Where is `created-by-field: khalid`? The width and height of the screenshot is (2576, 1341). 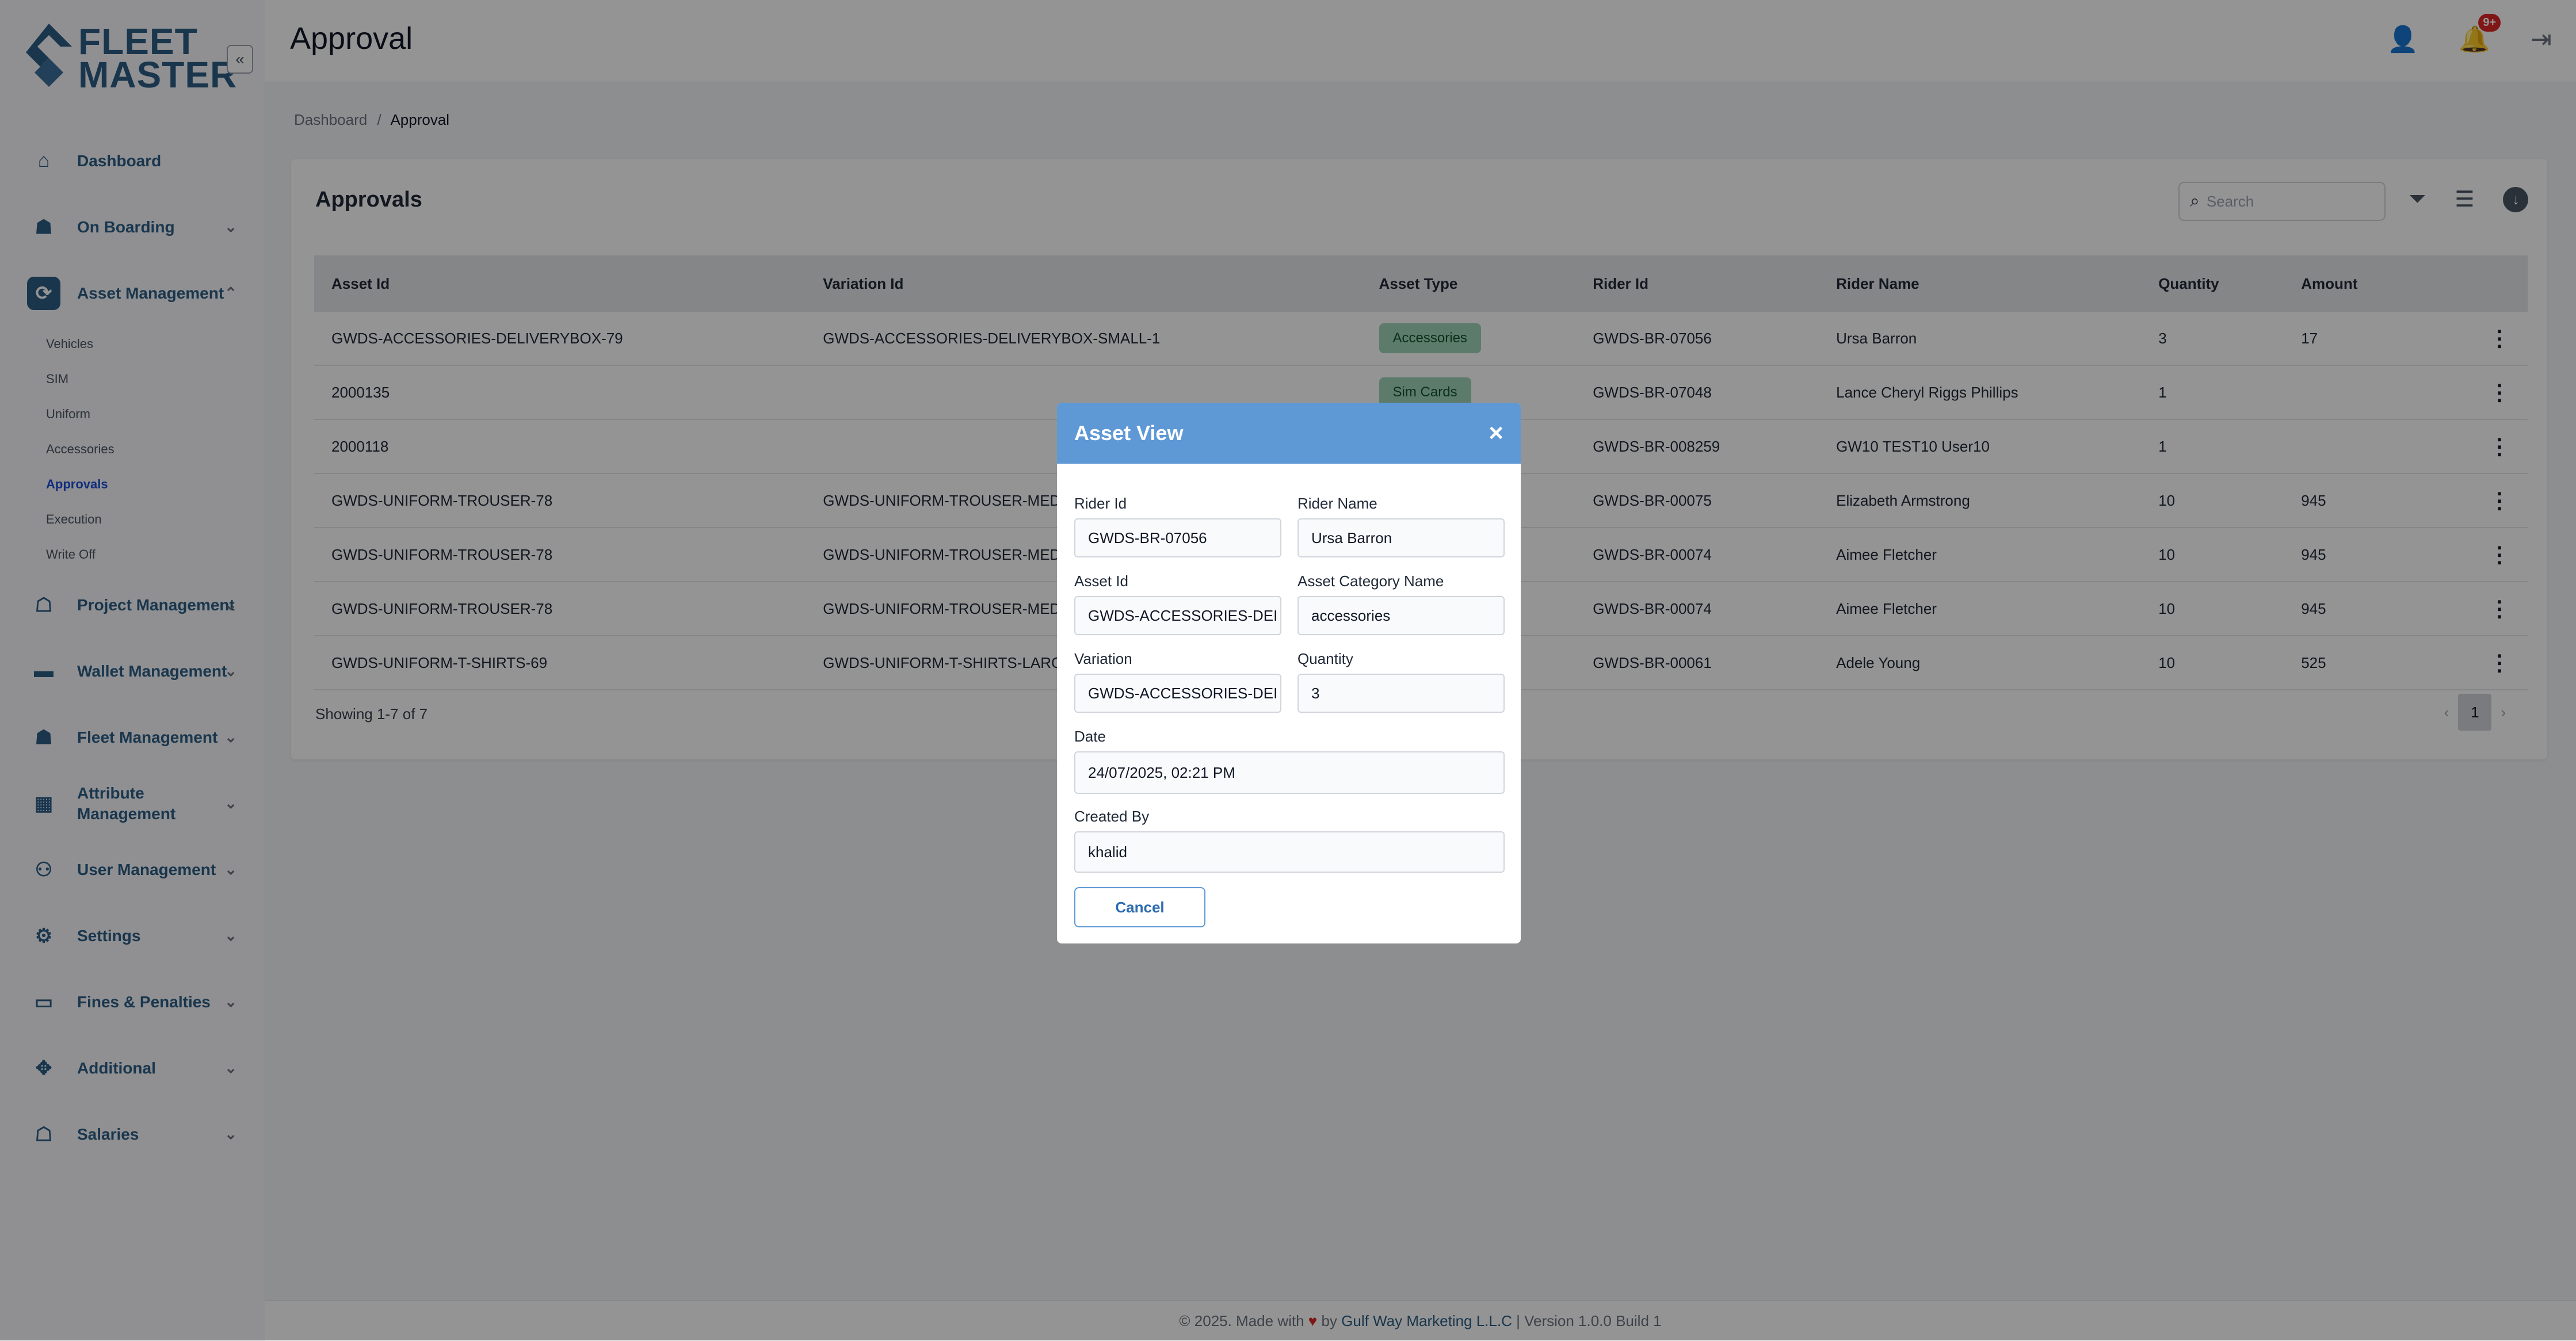
created-by-field: khalid is located at coordinates (1289, 852).